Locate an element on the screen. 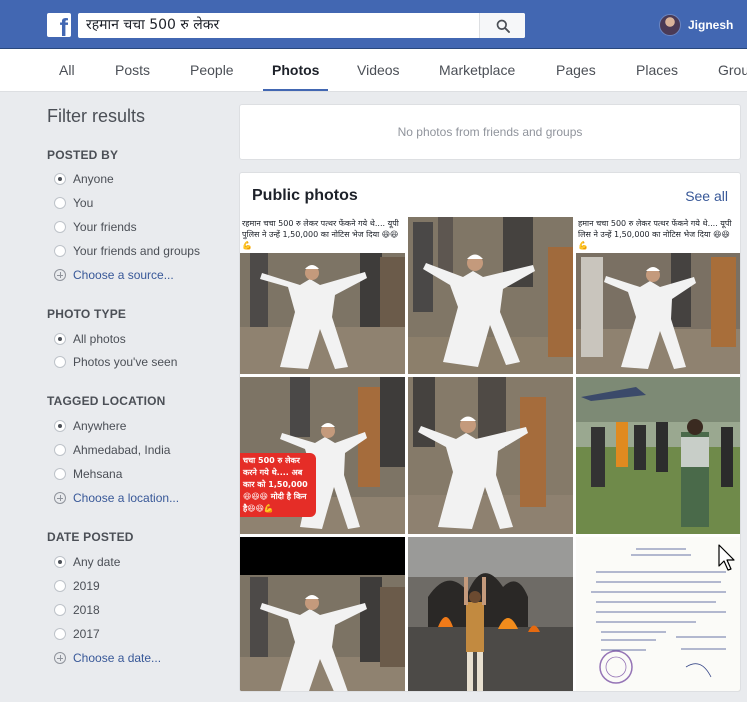 Image resolution: width=747 pixels, height=702 pixels. filter-option-your-friends: Your friends is located at coordinates (95, 227).